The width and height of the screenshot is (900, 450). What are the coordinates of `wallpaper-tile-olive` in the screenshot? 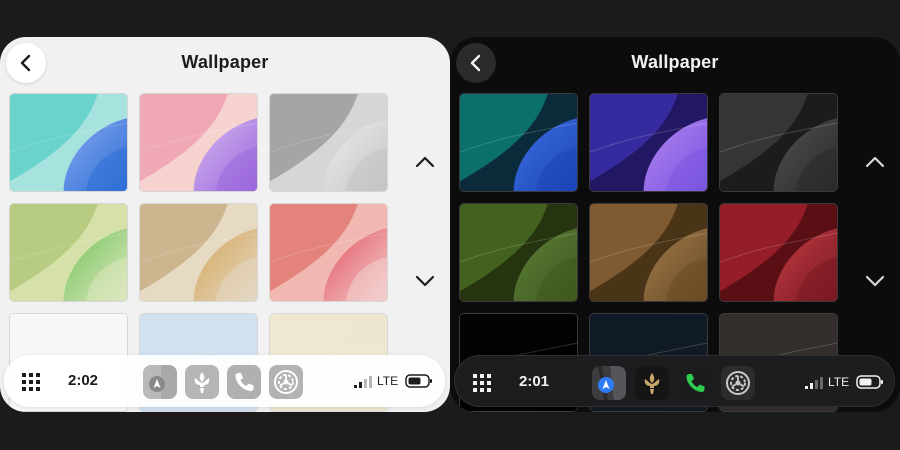 It's located at (518, 252).